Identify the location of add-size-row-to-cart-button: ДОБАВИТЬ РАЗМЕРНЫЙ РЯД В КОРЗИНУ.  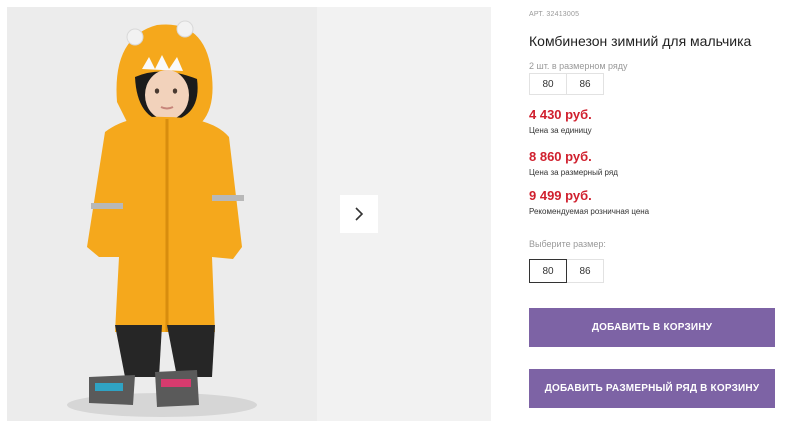
(652, 388).